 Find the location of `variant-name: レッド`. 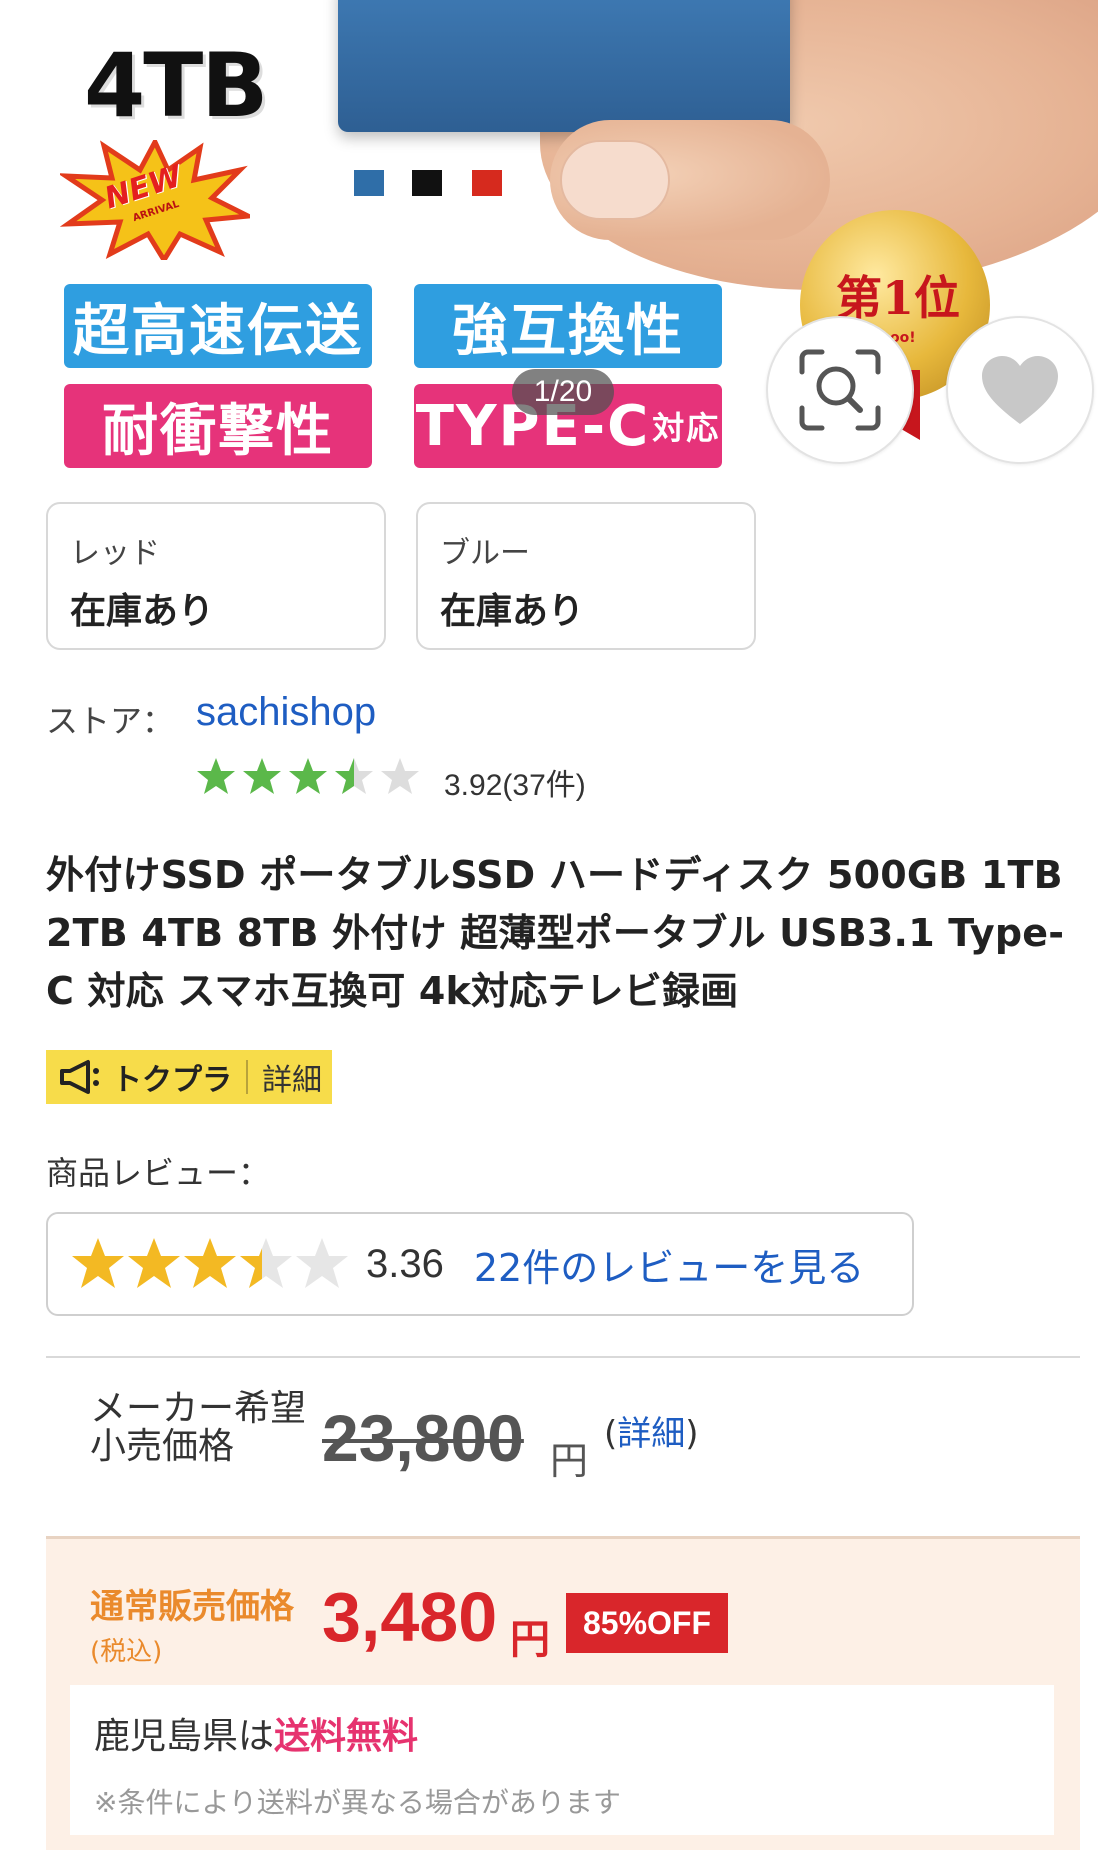

variant-name: レッド is located at coordinates (115, 553).